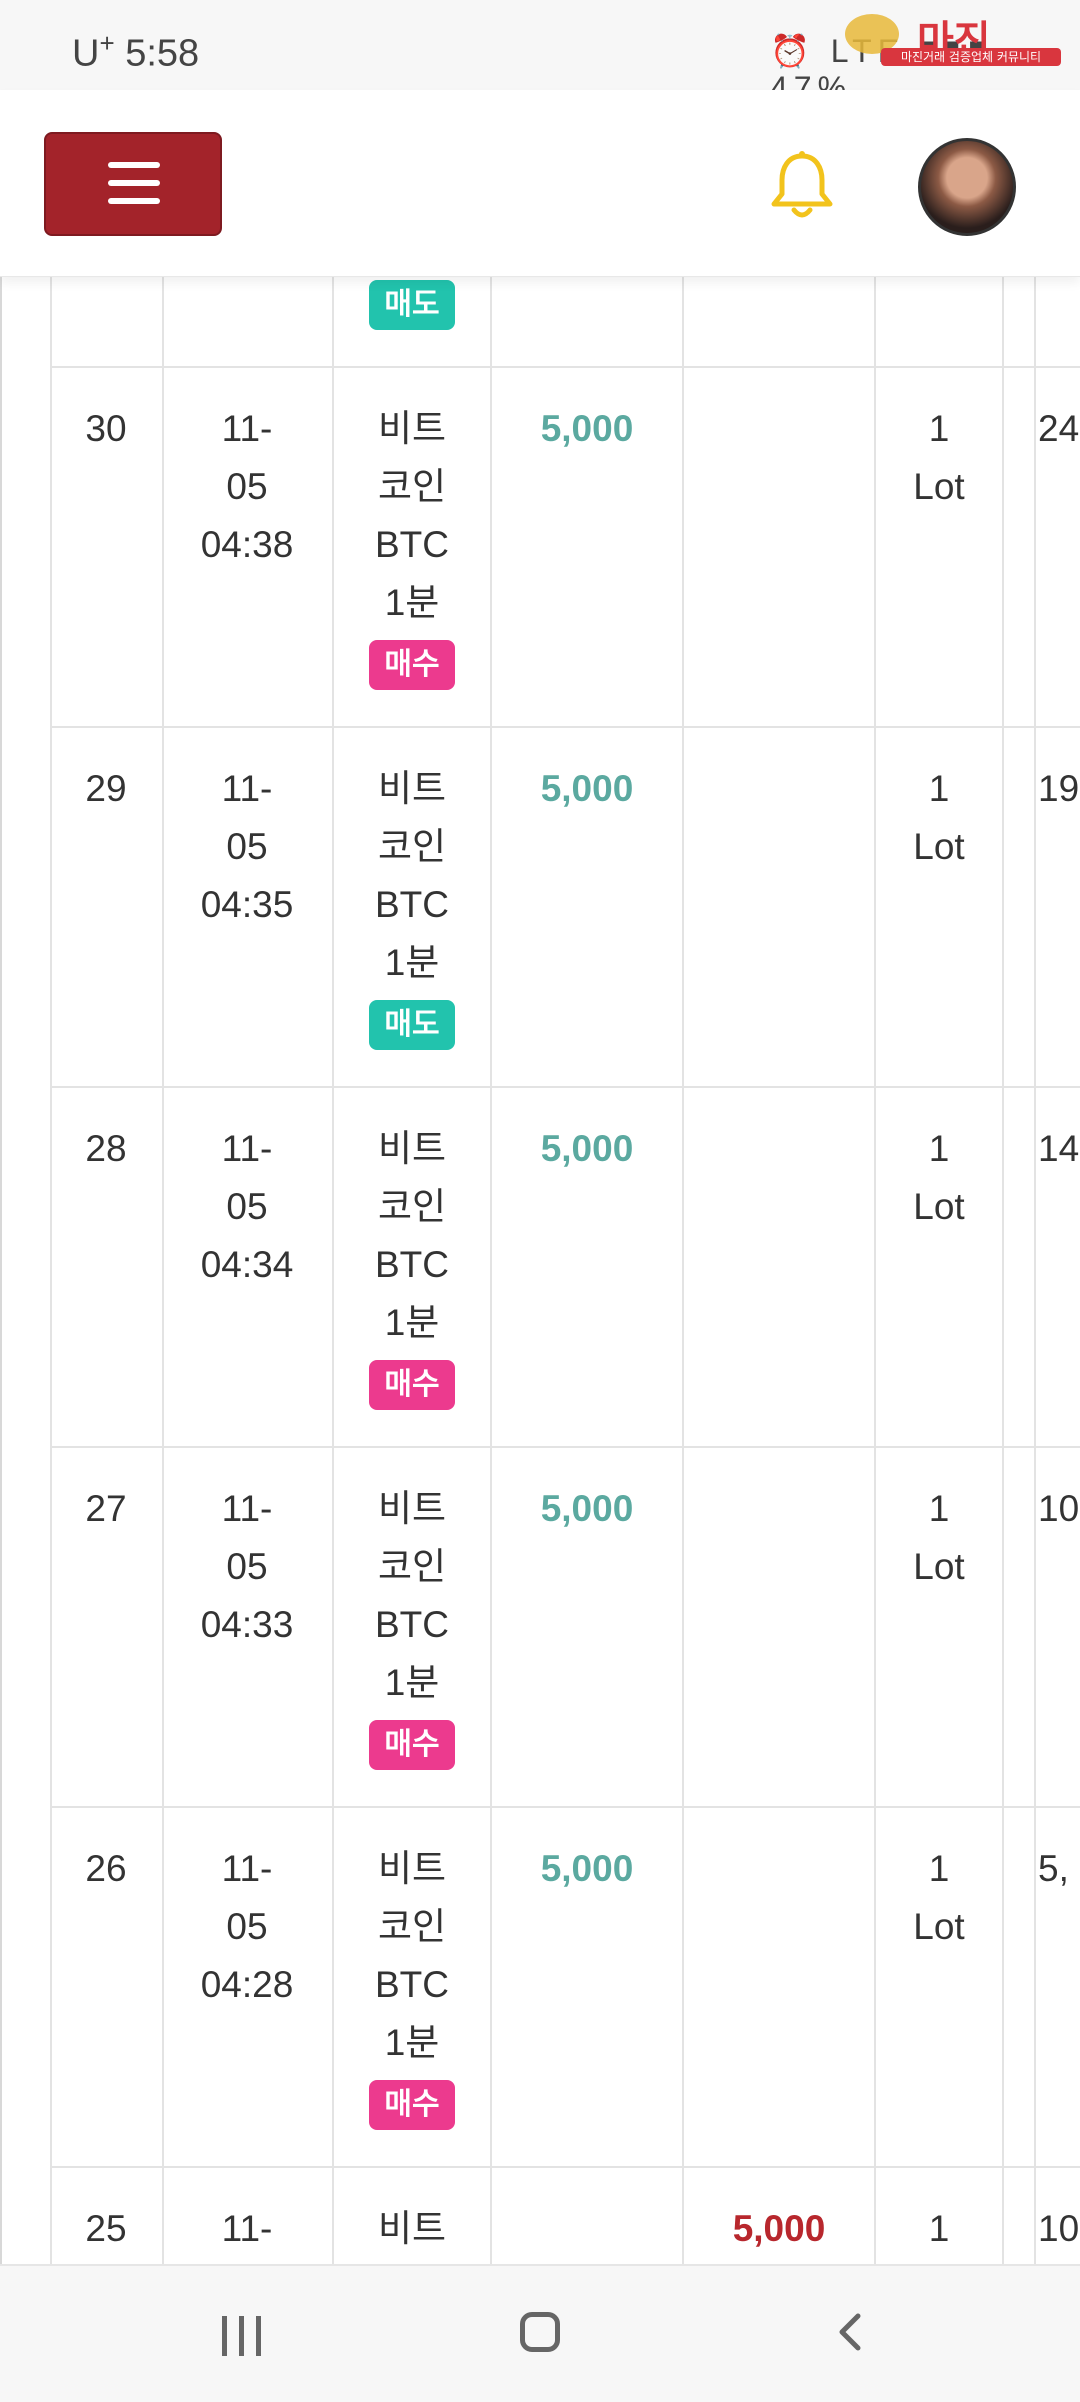 Image resolution: width=1080 pixels, height=2402 pixels. I want to click on menu-button, so click(133, 184).